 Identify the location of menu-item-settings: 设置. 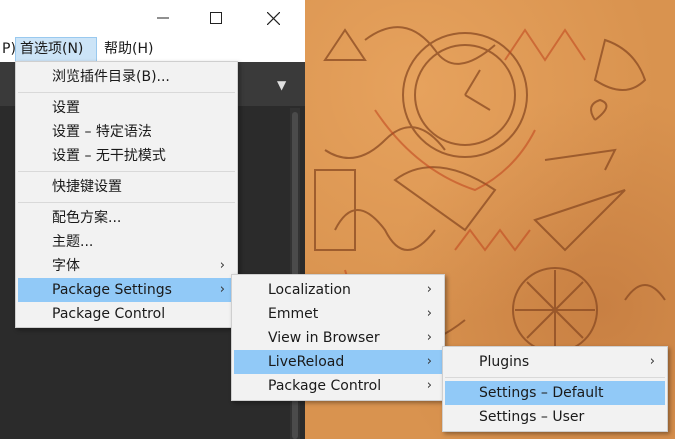
(126, 108).